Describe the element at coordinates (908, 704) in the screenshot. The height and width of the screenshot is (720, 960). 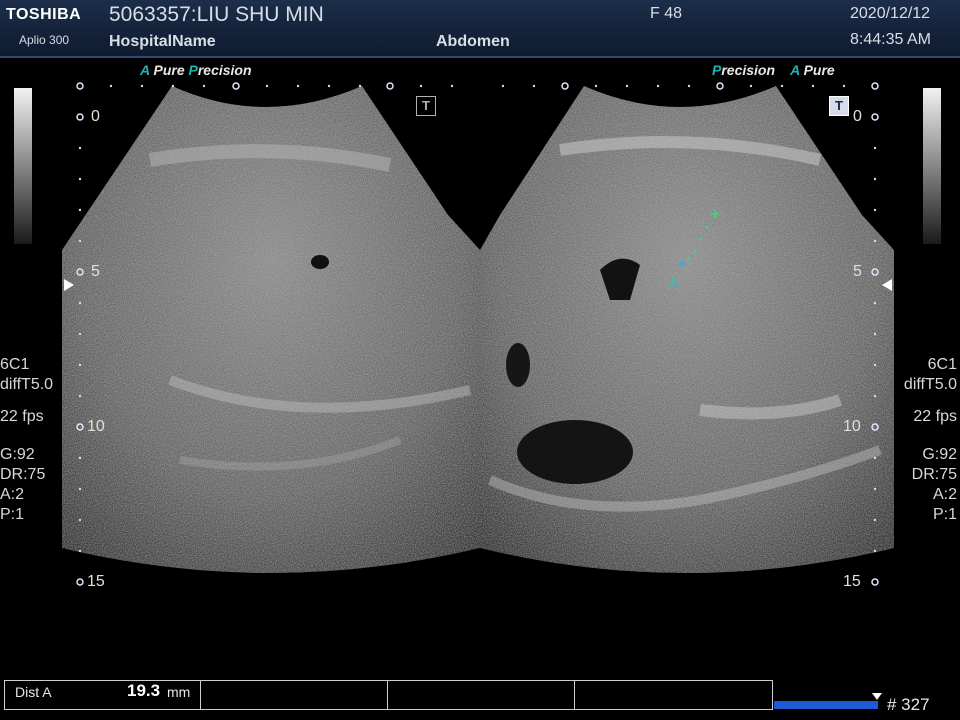
I see `frame-counter: # 327` at that location.